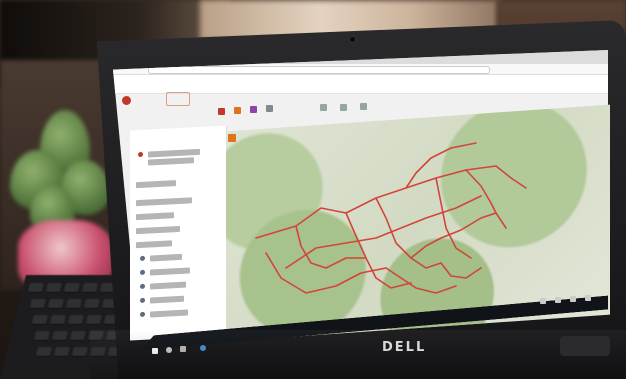 The width and height of the screenshot is (626, 379). Describe the element at coordinates (358, 354) in the screenshot. I see `laptop-bezel` at that location.